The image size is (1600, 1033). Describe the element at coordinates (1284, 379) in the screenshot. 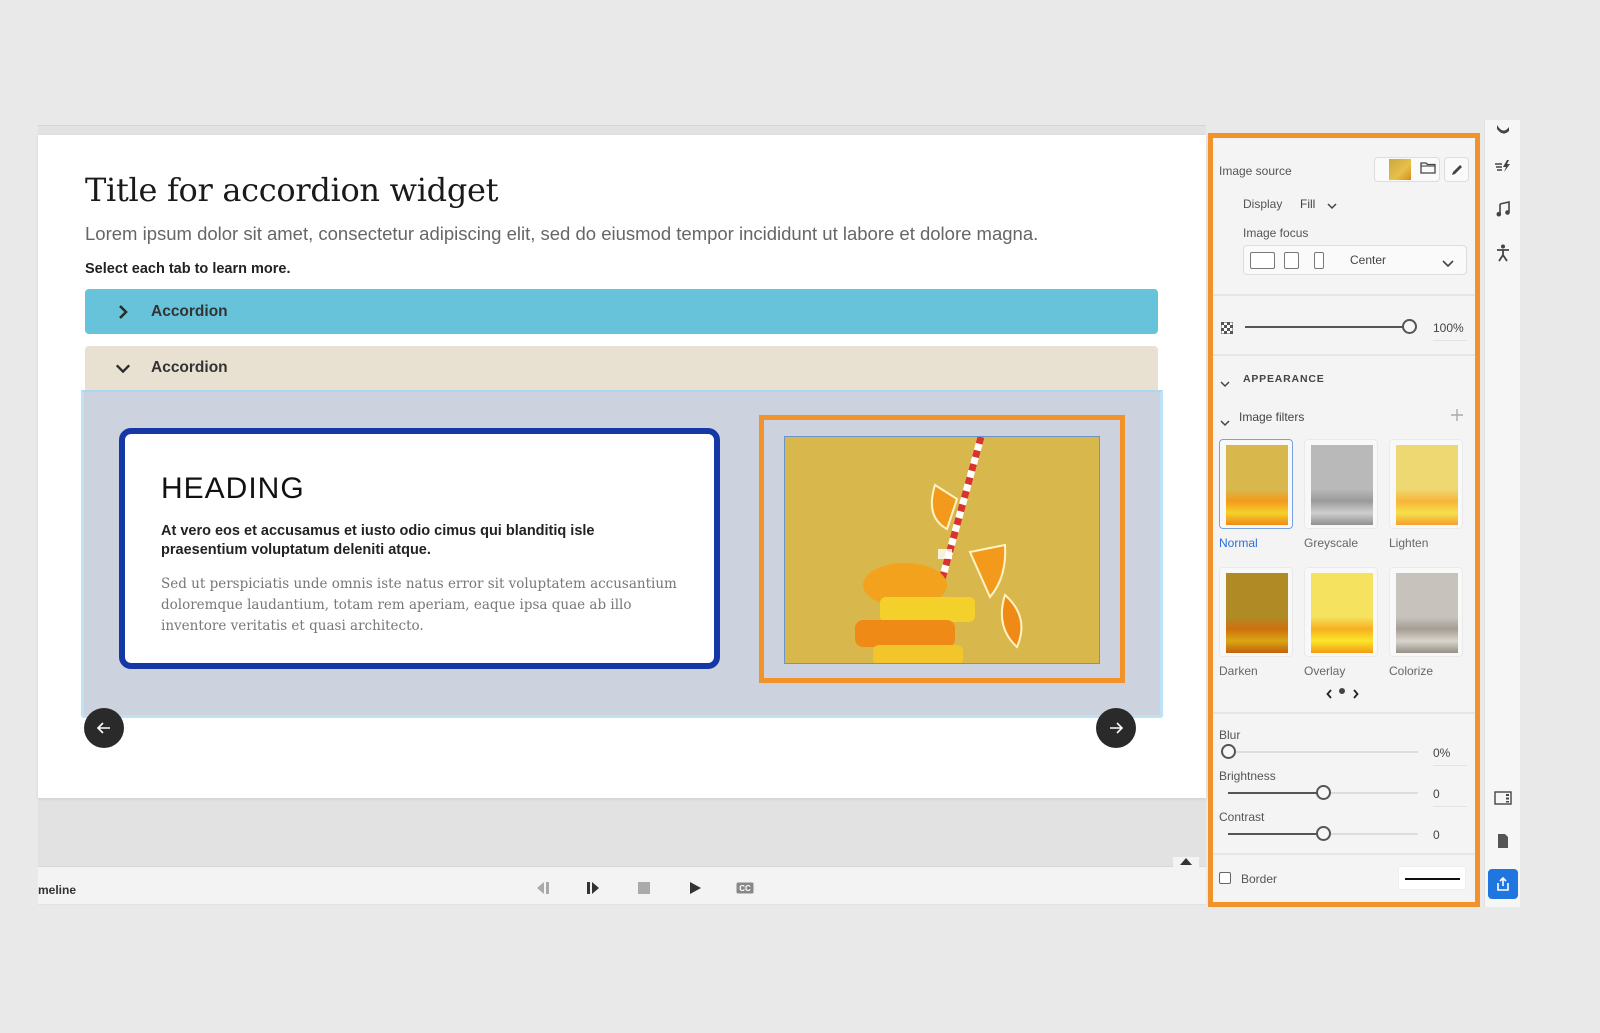

I see `appearance-section-header: APPEARANCE` at that location.